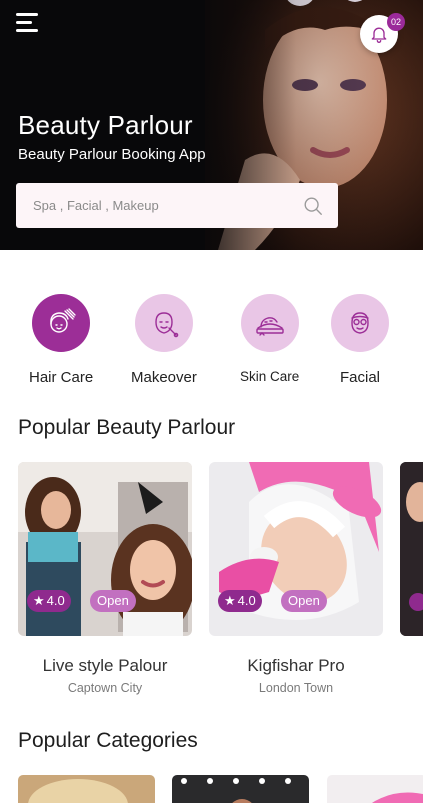 This screenshot has height=803, width=423. What do you see at coordinates (211, 344) in the screenshot?
I see `service-categories: Hair Care Makeover Skin Care Facial` at bounding box center [211, 344].